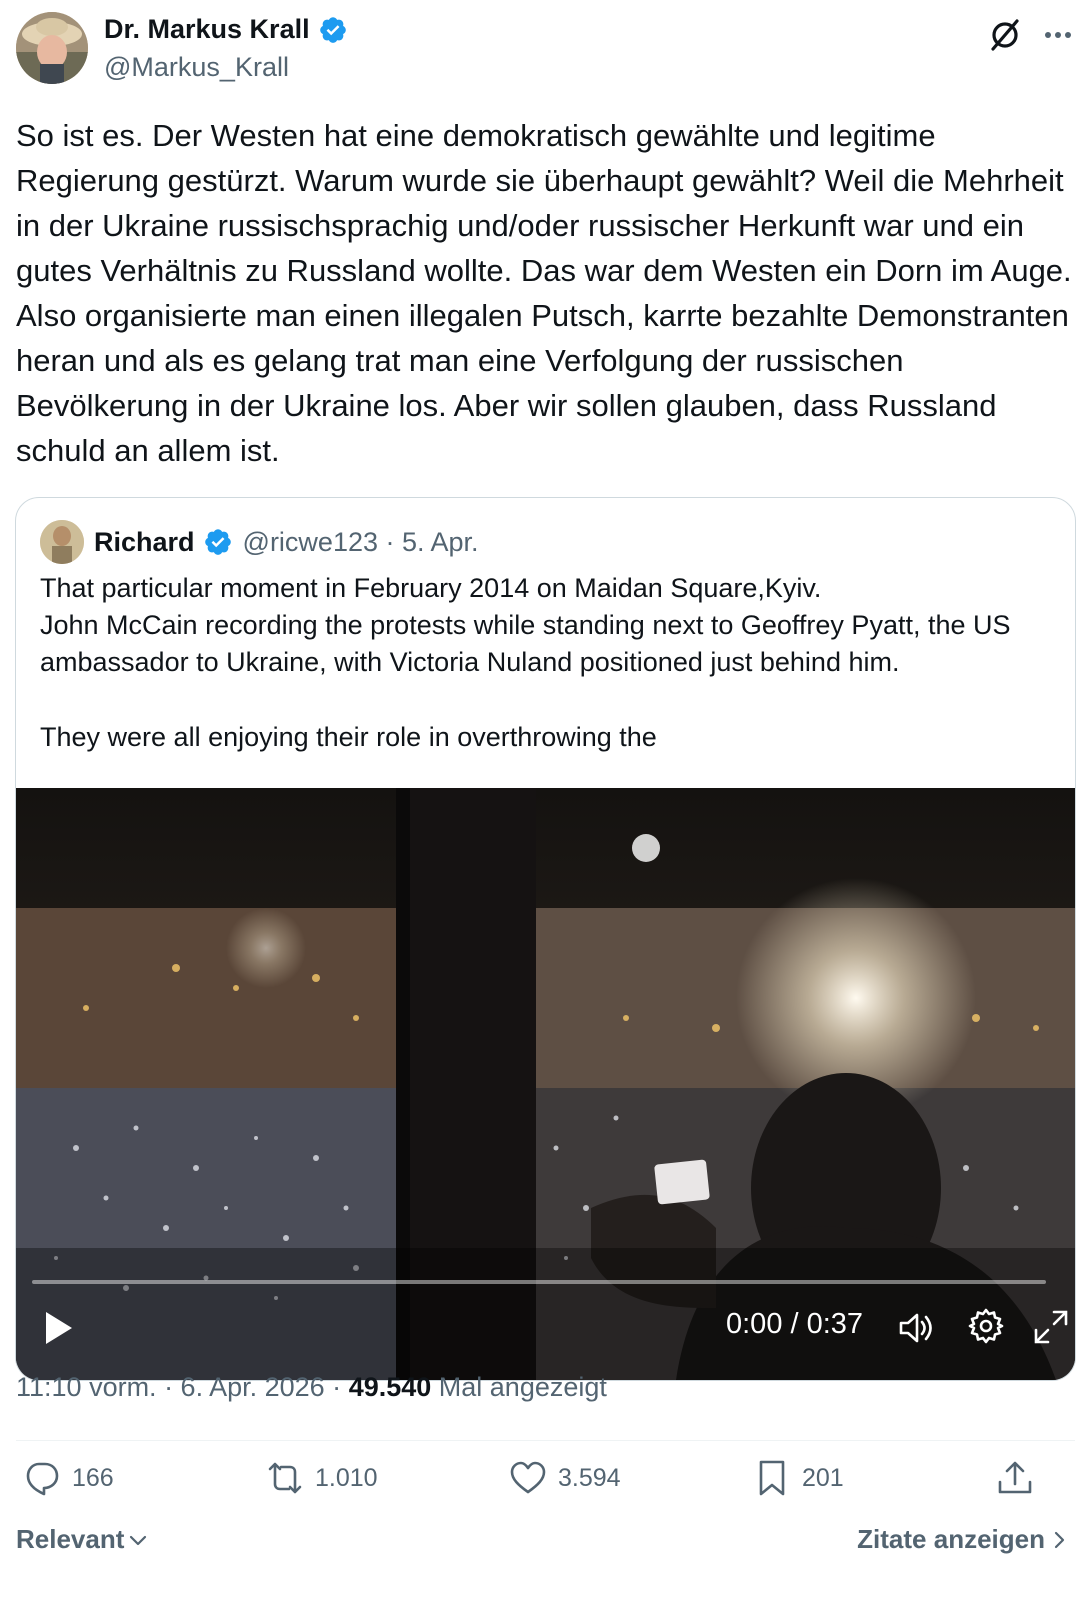 The height and width of the screenshot is (1621, 1091). Describe the element at coordinates (539, 1282) in the screenshot. I see `video-progress-bar` at that location.